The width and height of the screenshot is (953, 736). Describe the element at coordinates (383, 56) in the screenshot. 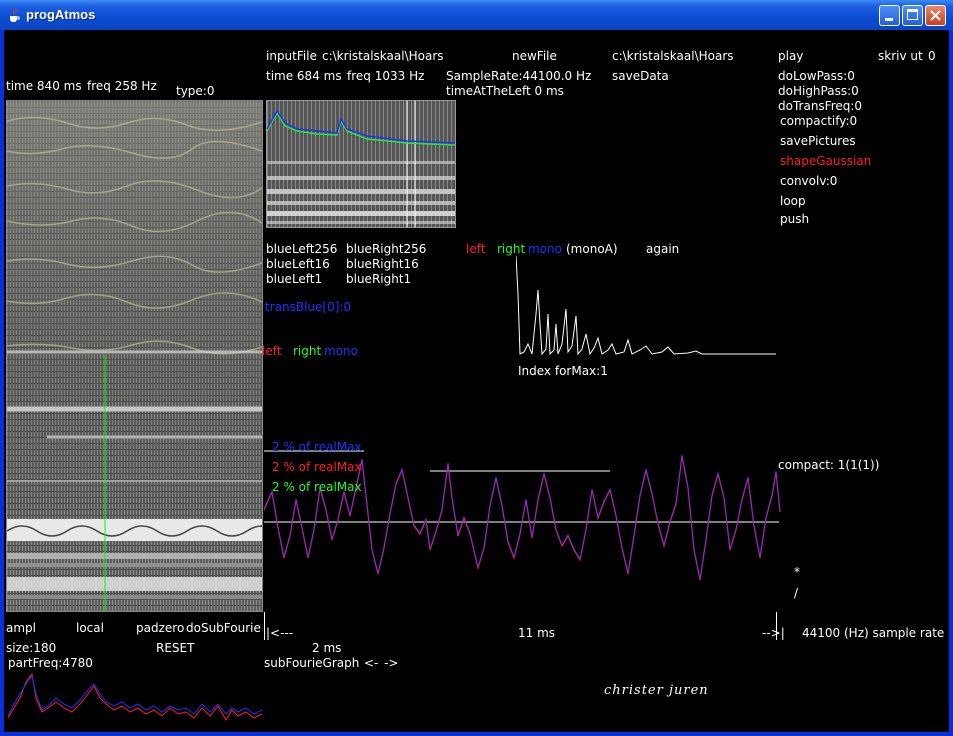

I see `inputfile-path: c:\kristalskaal\Hoars` at that location.